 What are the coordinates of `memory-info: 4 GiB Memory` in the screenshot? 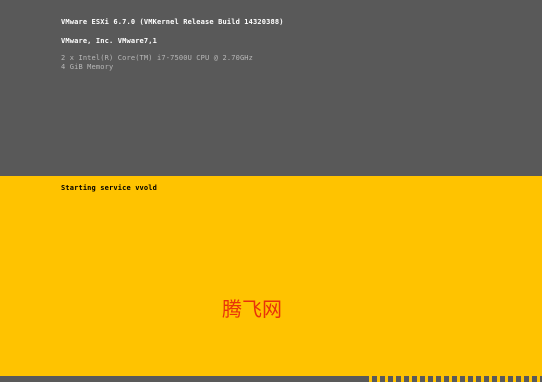 It's located at (87, 67).